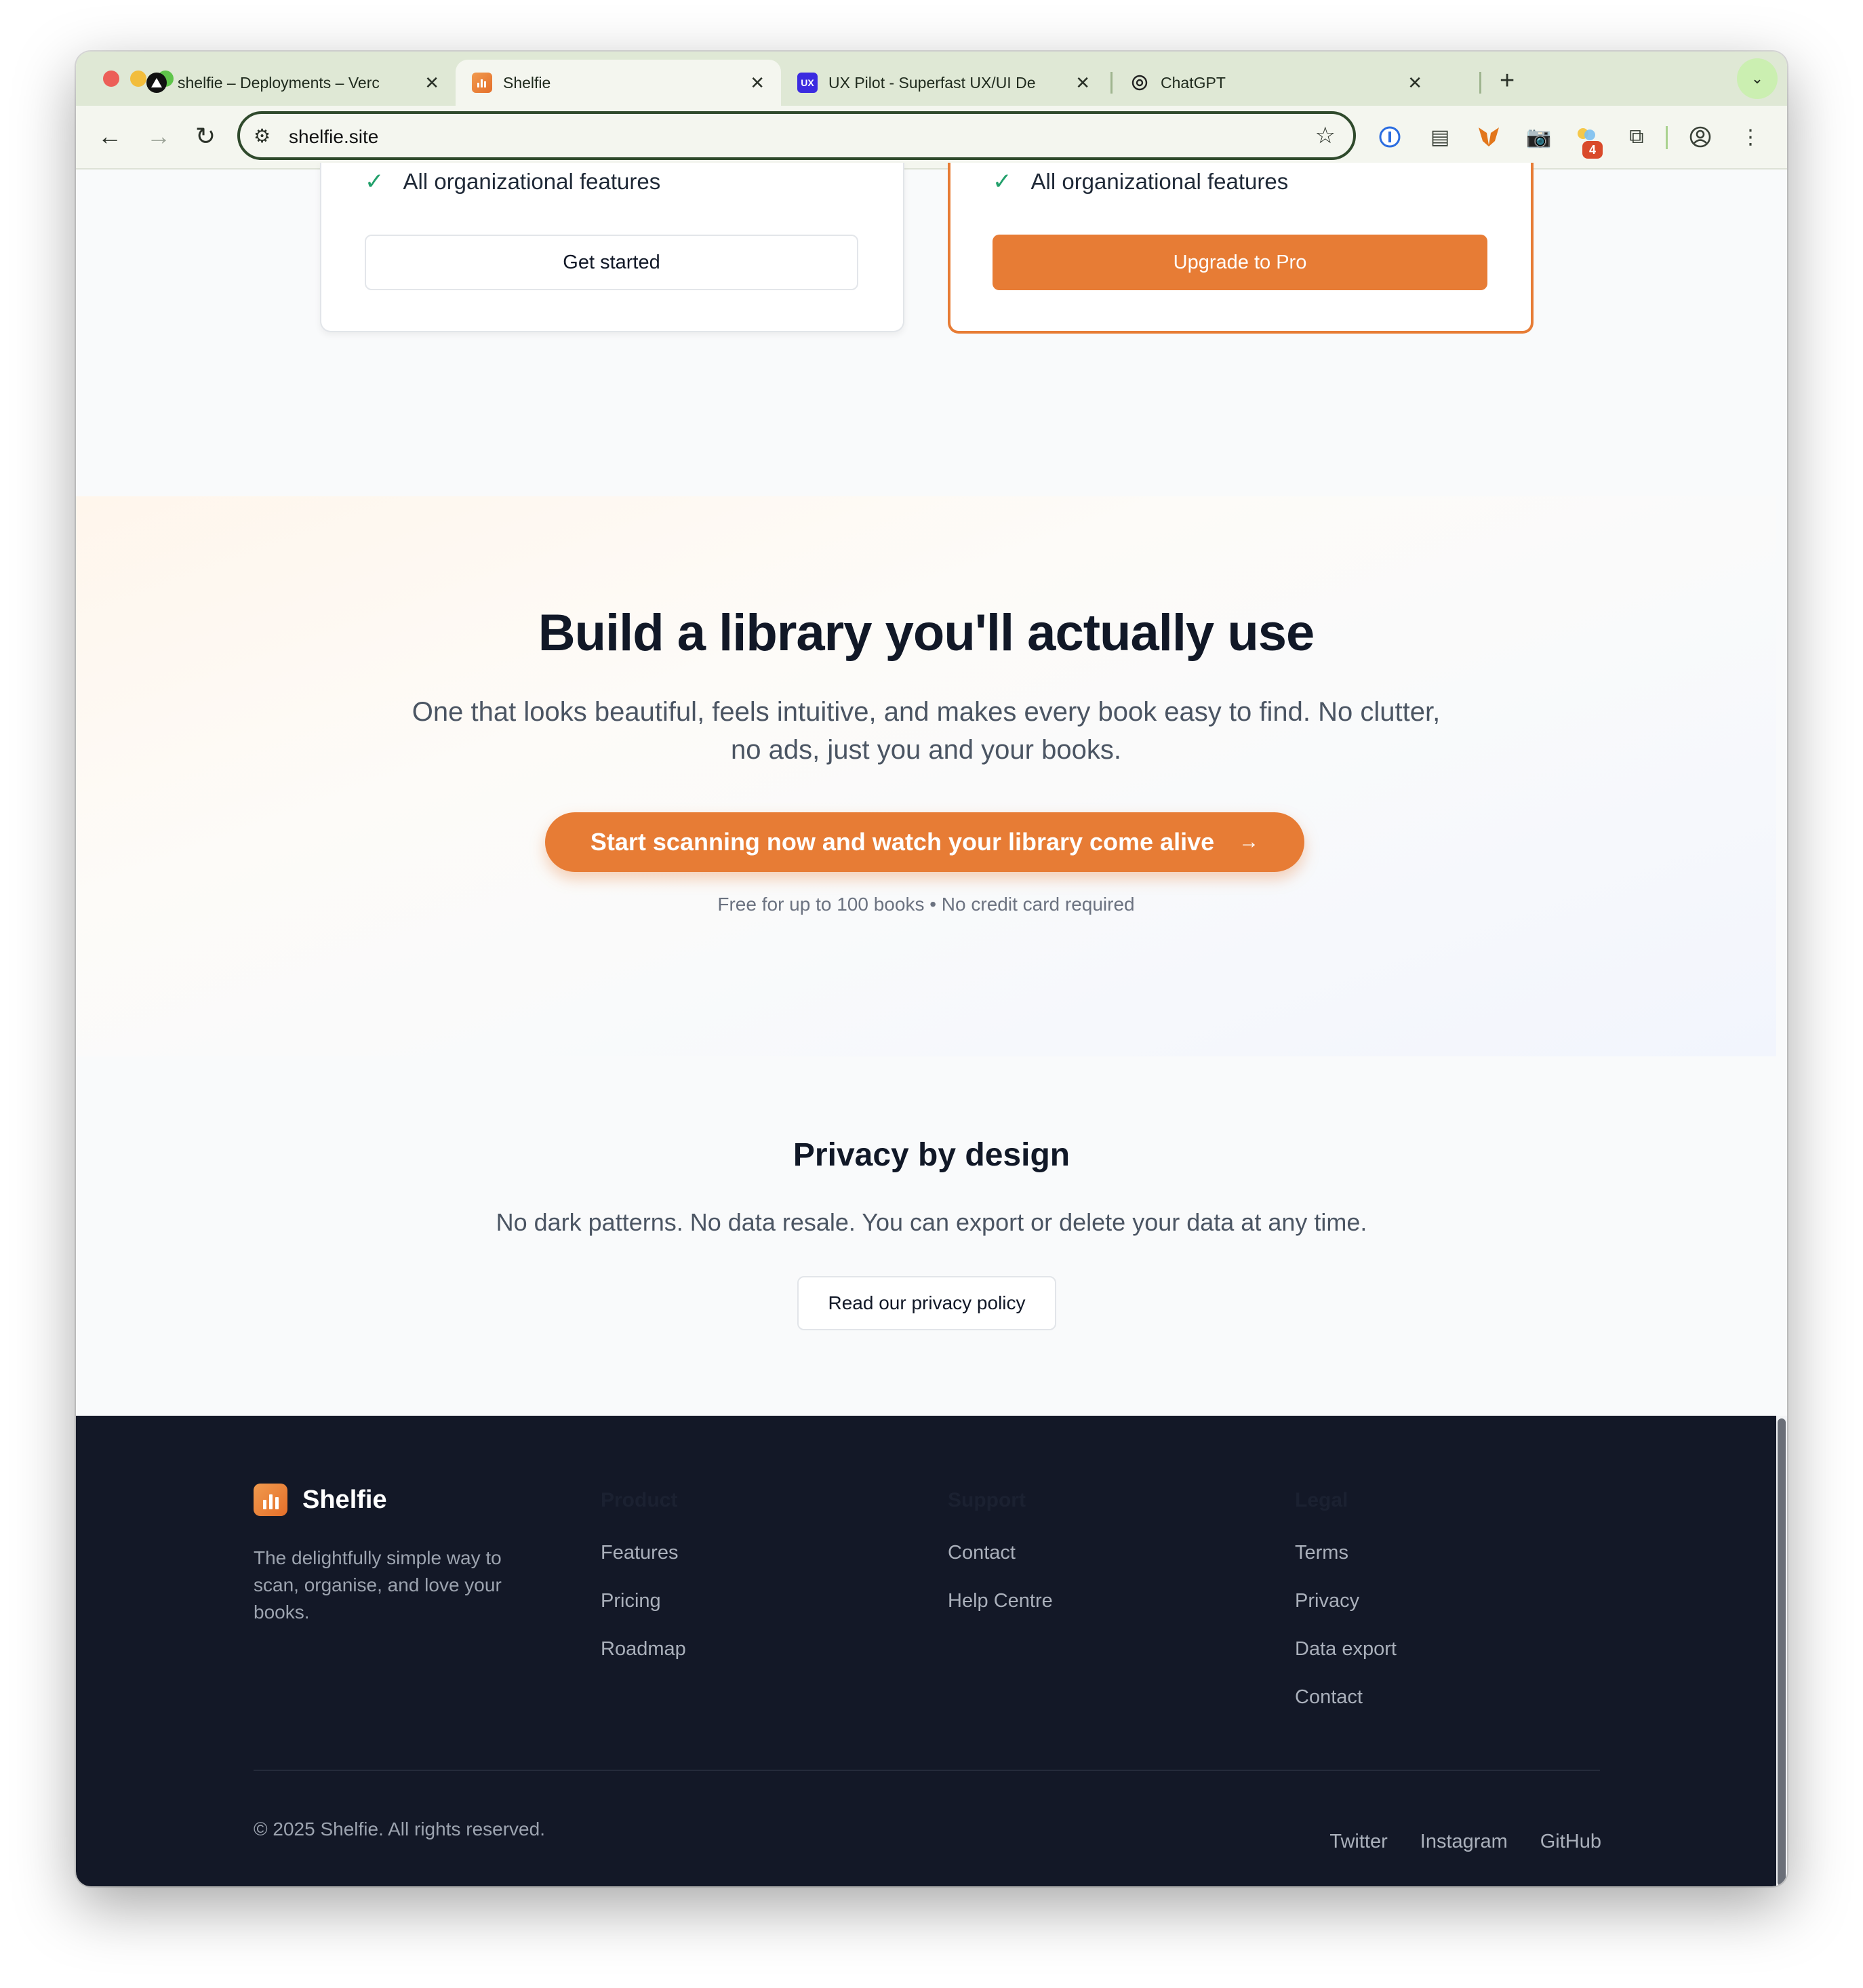  Describe the element at coordinates (1667, 137) in the screenshot. I see `toolbar-separator` at that location.